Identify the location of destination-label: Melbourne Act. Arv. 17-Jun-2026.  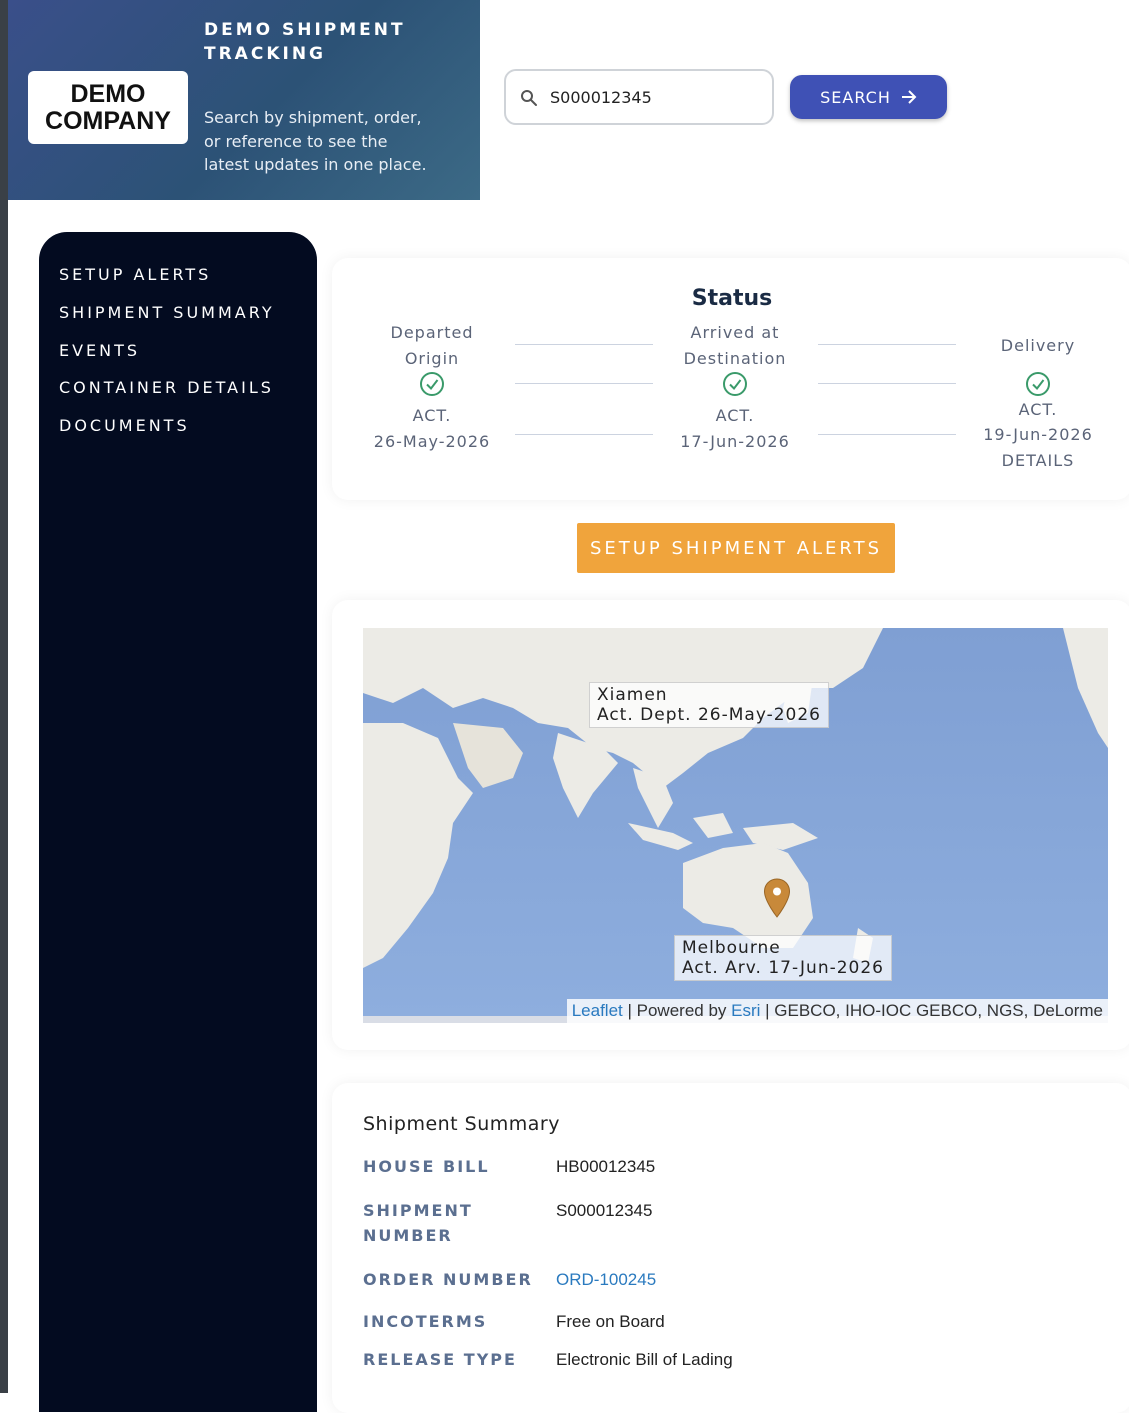
(783, 958).